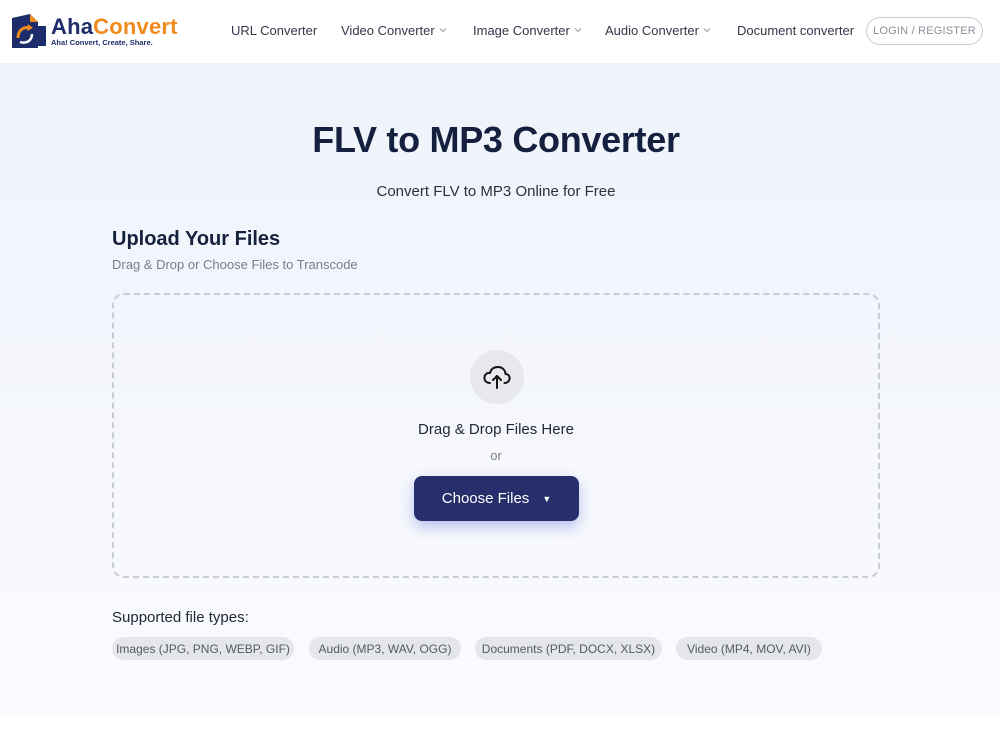 The height and width of the screenshot is (750, 1000). What do you see at coordinates (497, 377) in the screenshot?
I see `cloud-upload-icon` at bounding box center [497, 377].